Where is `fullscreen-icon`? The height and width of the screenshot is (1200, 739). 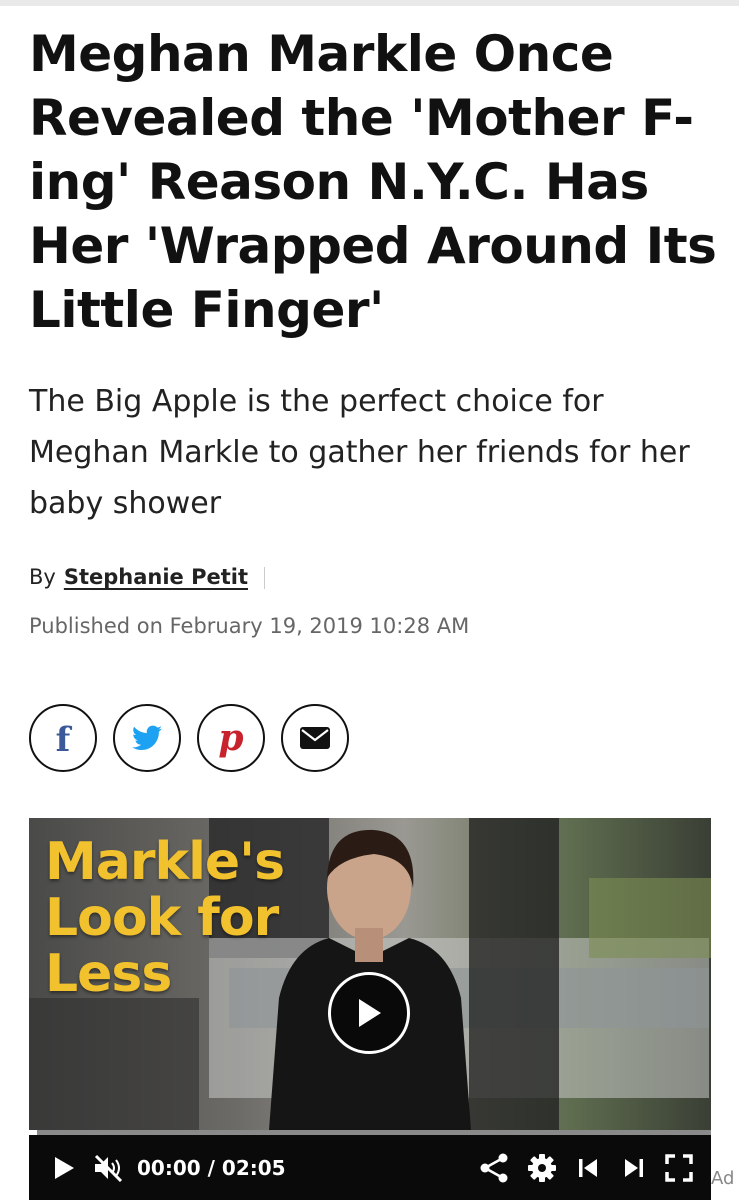
fullscreen-icon is located at coordinates (679, 1167).